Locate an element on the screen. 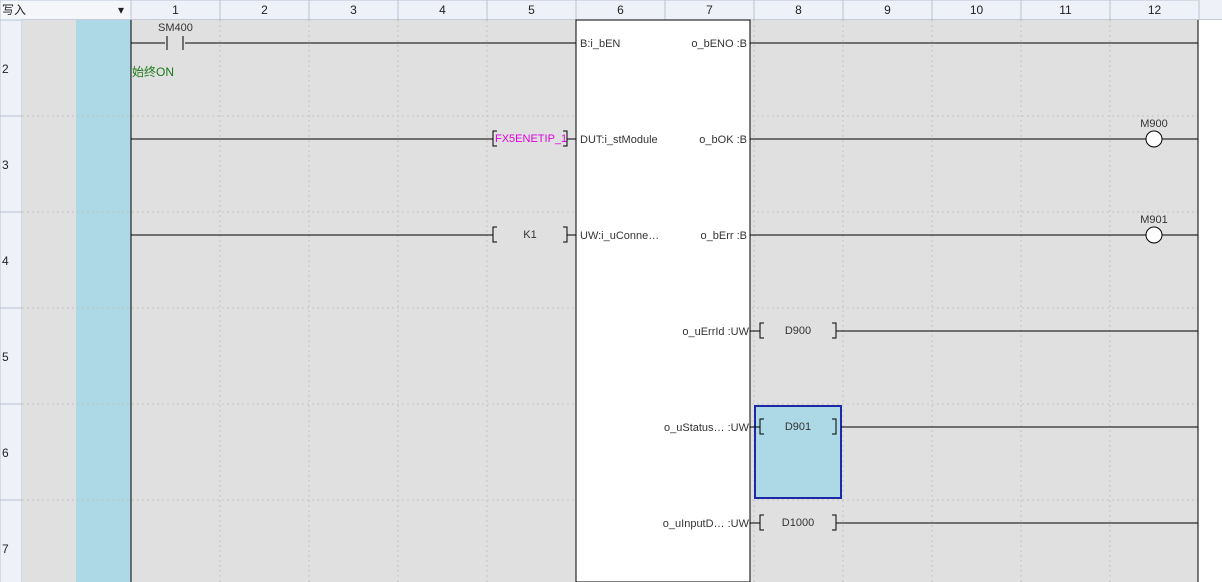 The width and height of the screenshot is (1222, 582). fb-output-label: o_uErrId :UW is located at coordinates (715, 332).